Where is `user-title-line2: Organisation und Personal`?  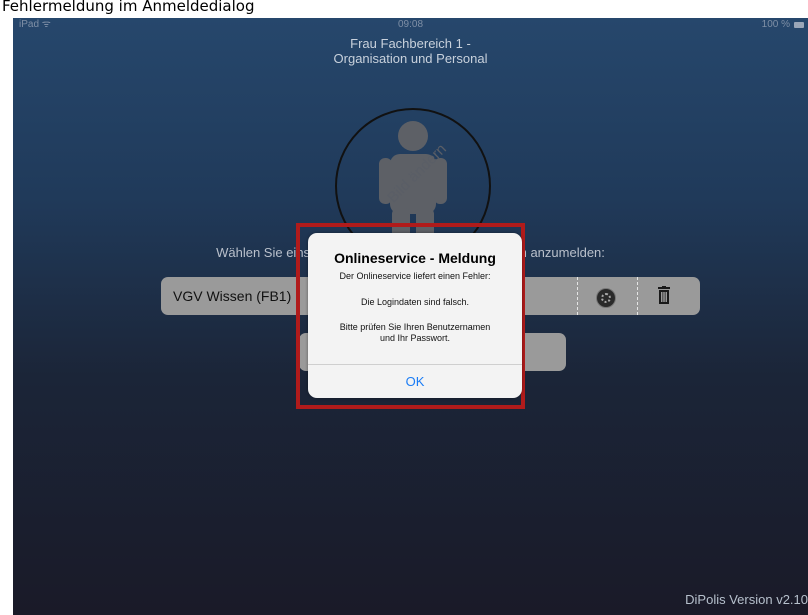 user-title-line2: Organisation und Personal is located at coordinates (410, 58).